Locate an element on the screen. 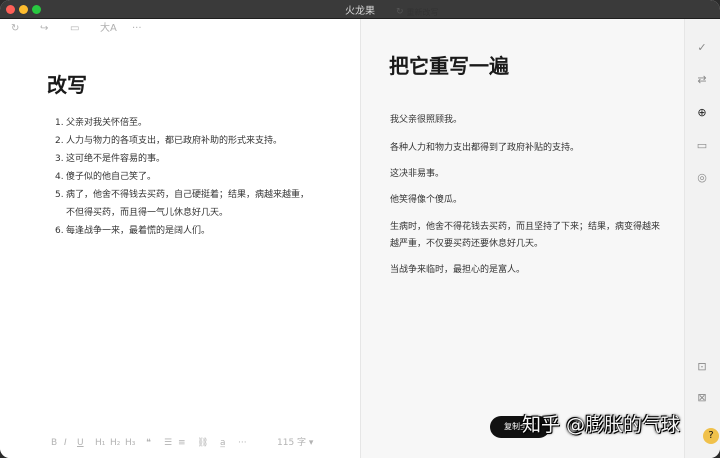  font-size-icon: 大A is located at coordinates (108, 29).